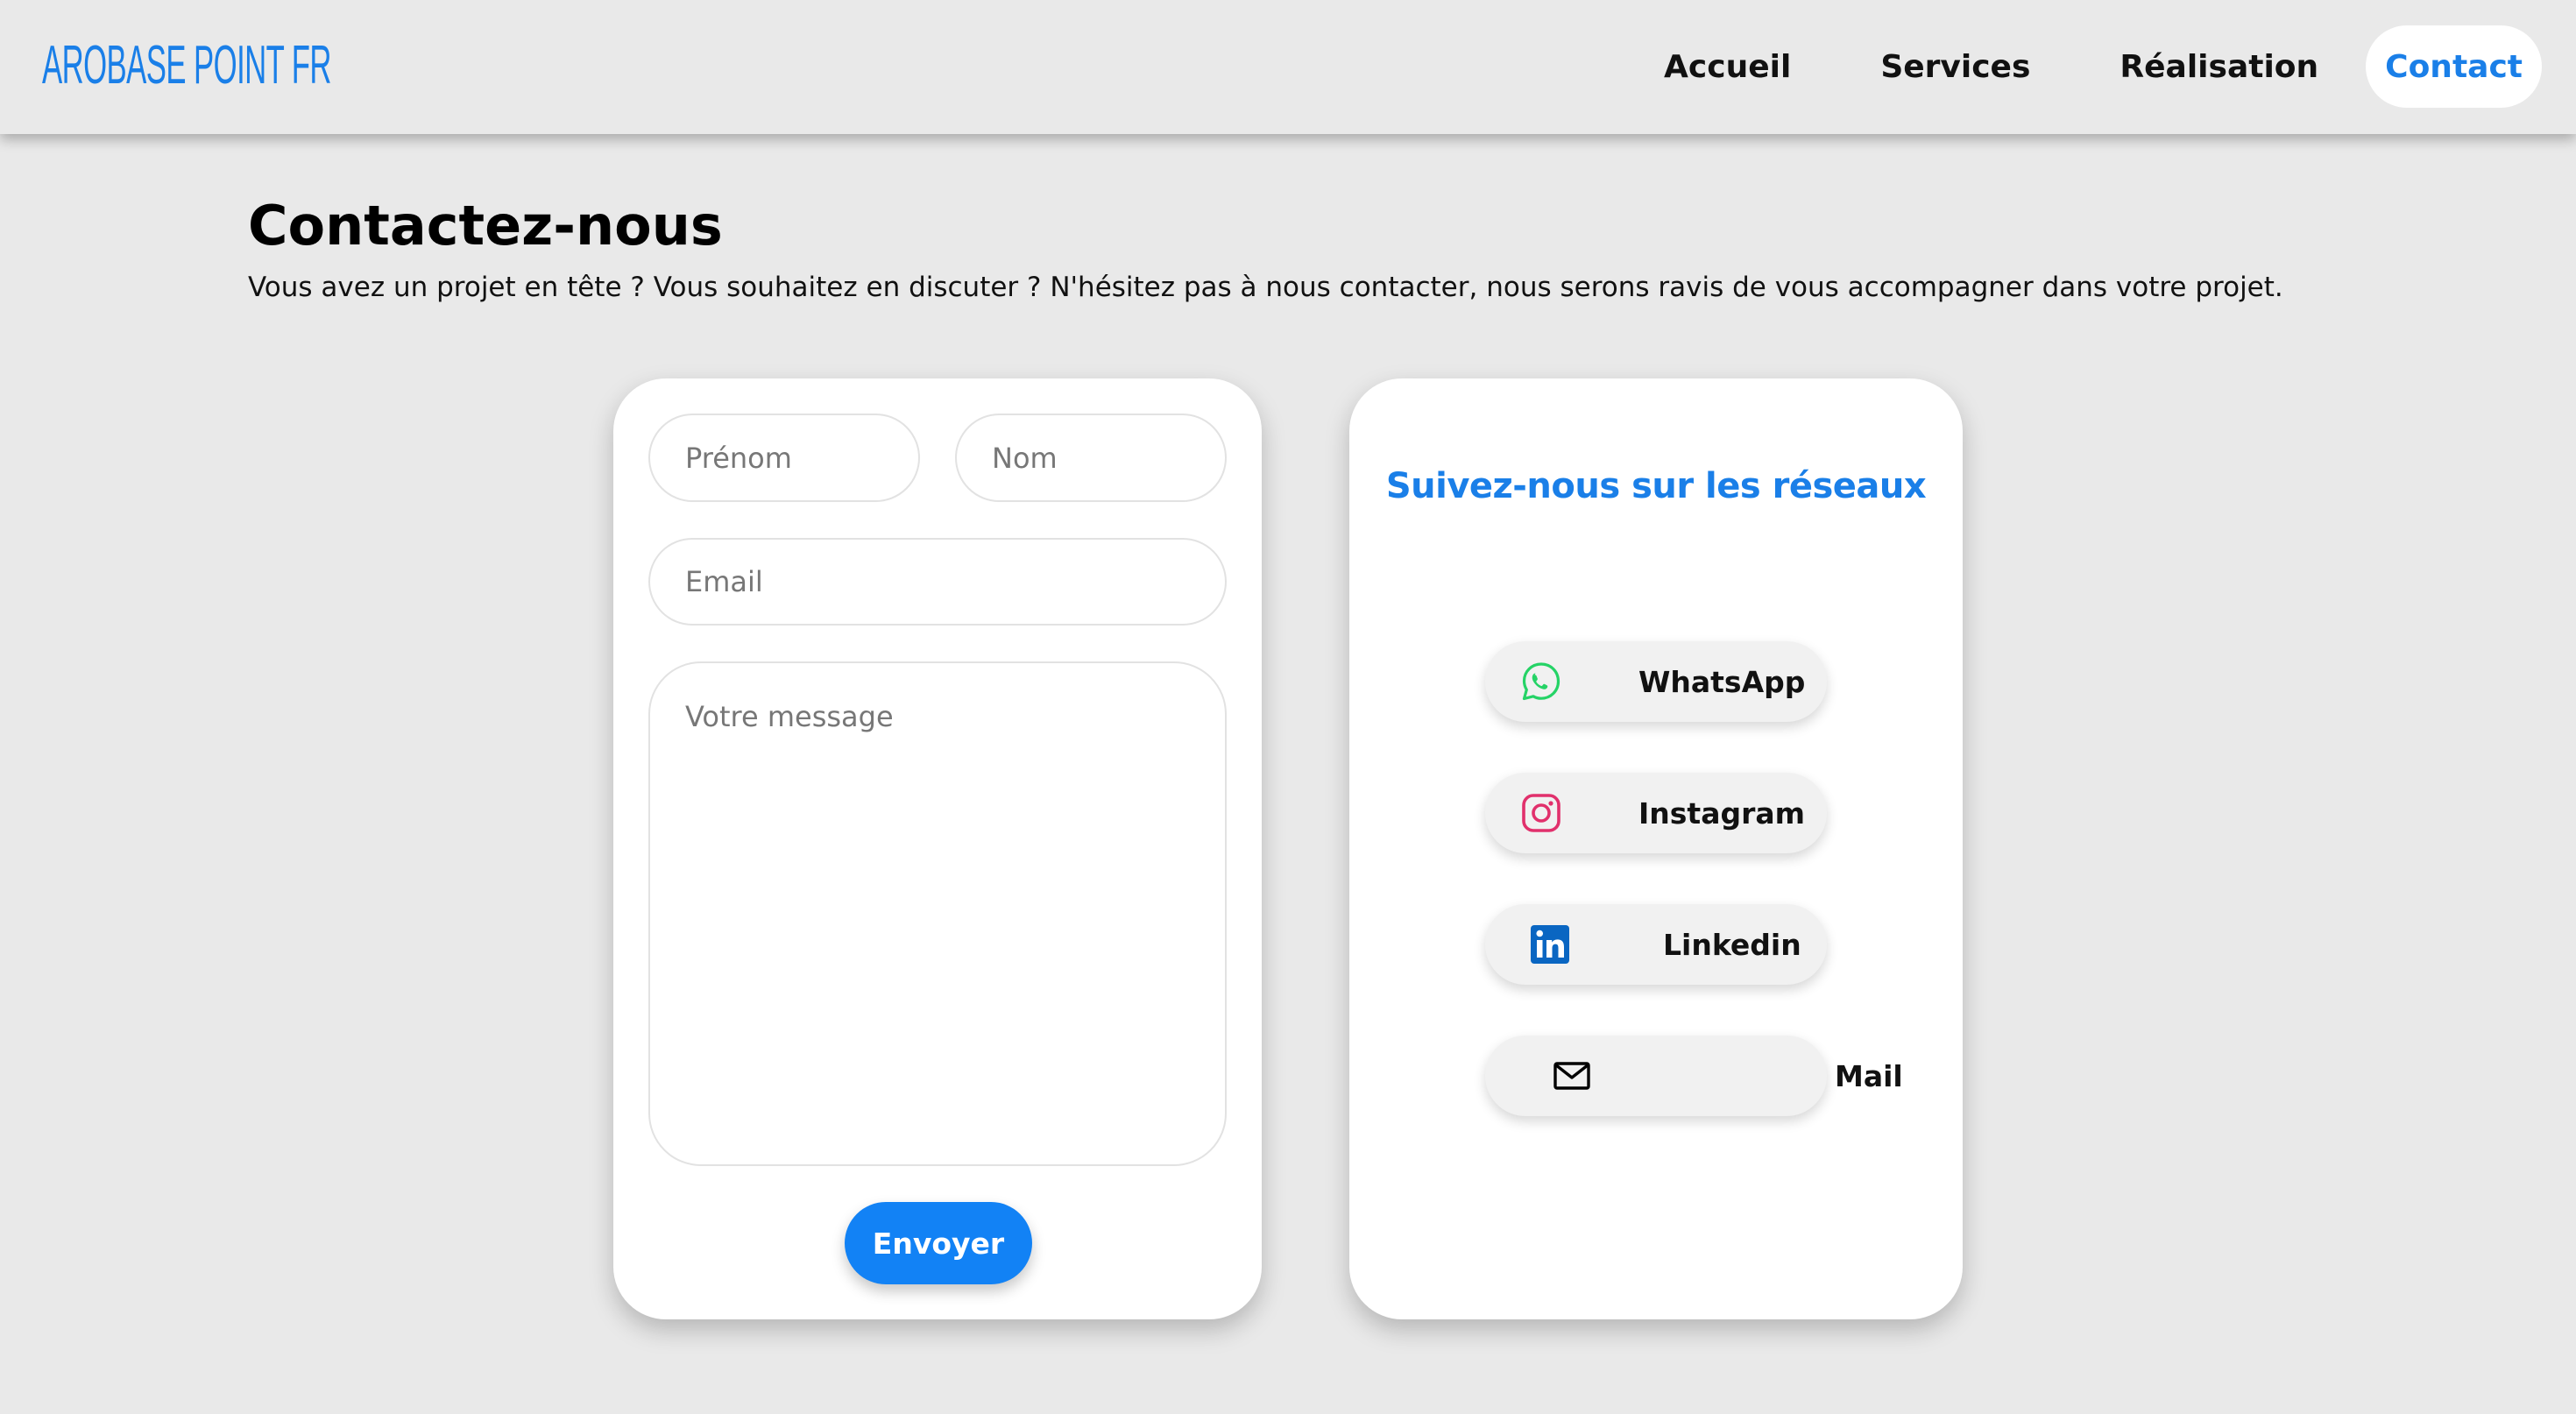 This screenshot has height=1414, width=2576. What do you see at coordinates (938, 1243) in the screenshot?
I see `send-button: Envoyer` at bounding box center [938, 1243].